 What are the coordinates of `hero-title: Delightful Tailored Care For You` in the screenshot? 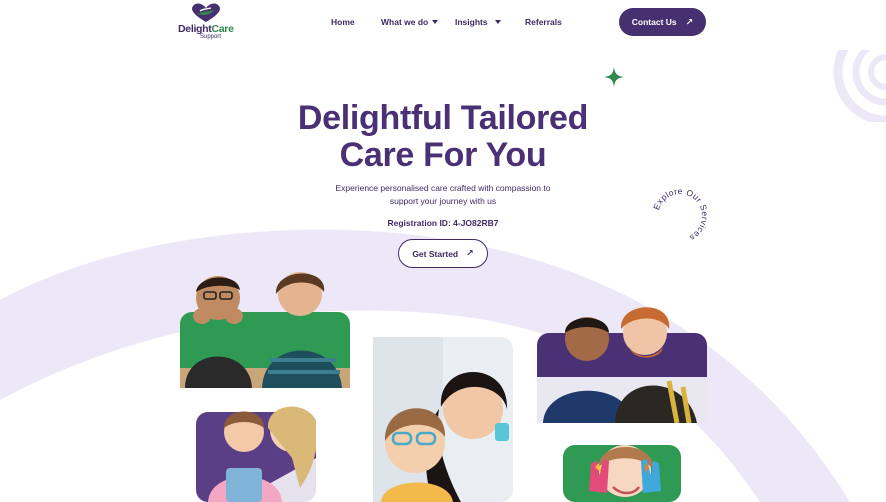 It's located at (443, 137).